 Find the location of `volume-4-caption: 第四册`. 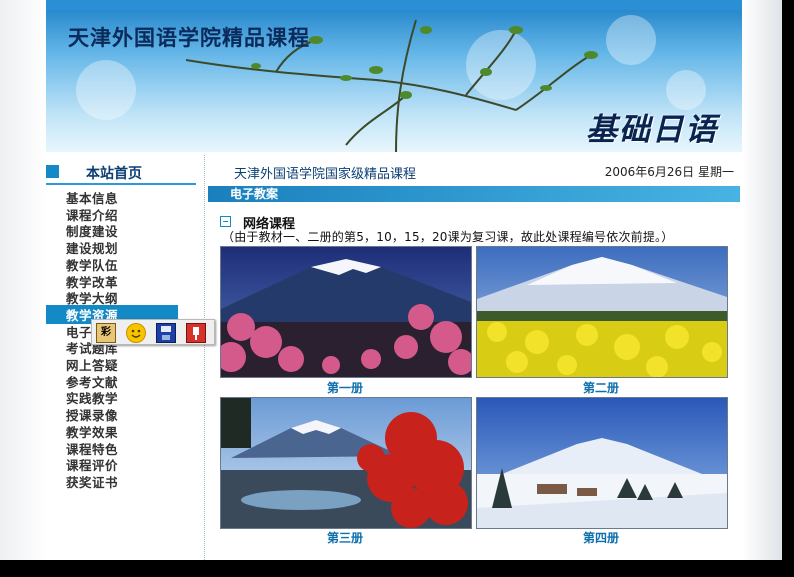

volume-4-caption: 第四册 is located at coordinates (601, 537).